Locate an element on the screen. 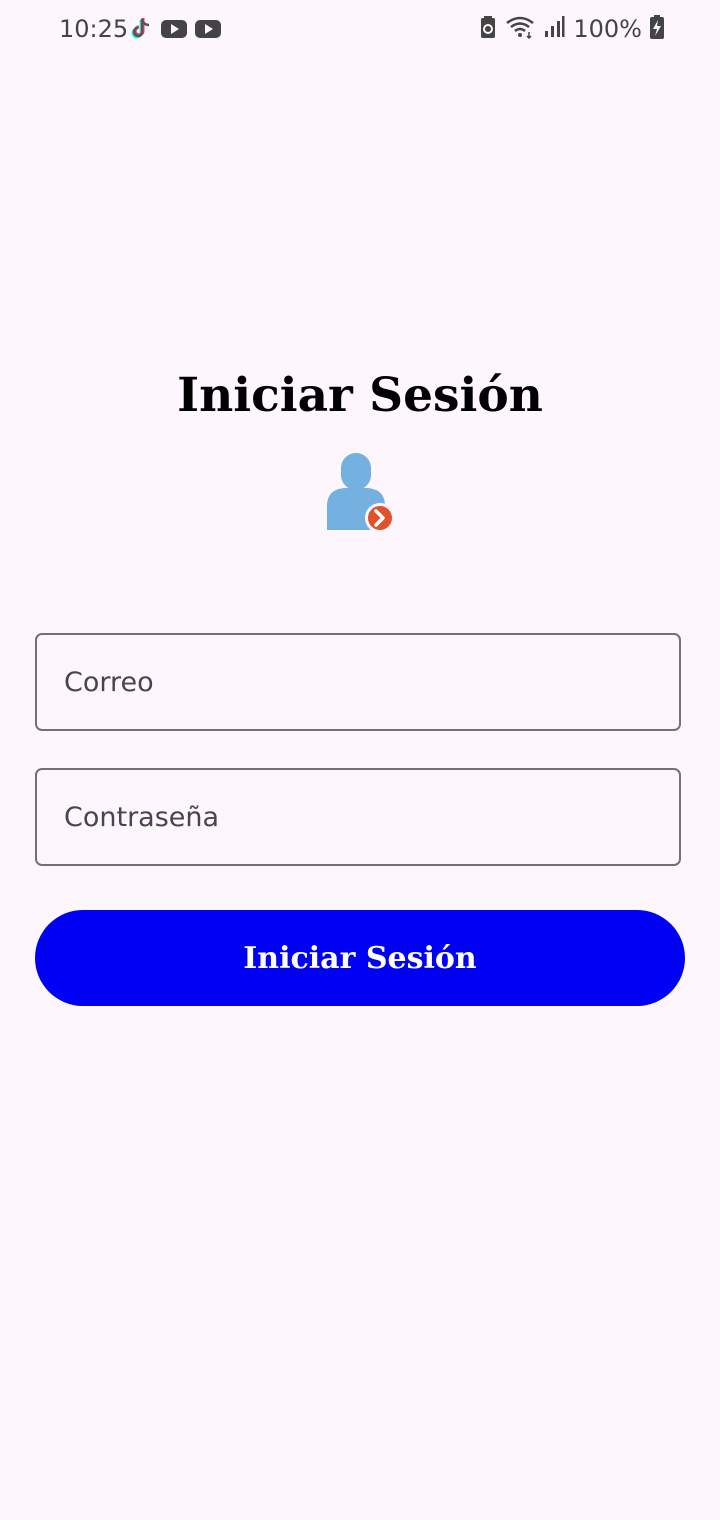 The image size is (720, 1520). password-placeholder: Contraseña is located at coordinates (142, 817).